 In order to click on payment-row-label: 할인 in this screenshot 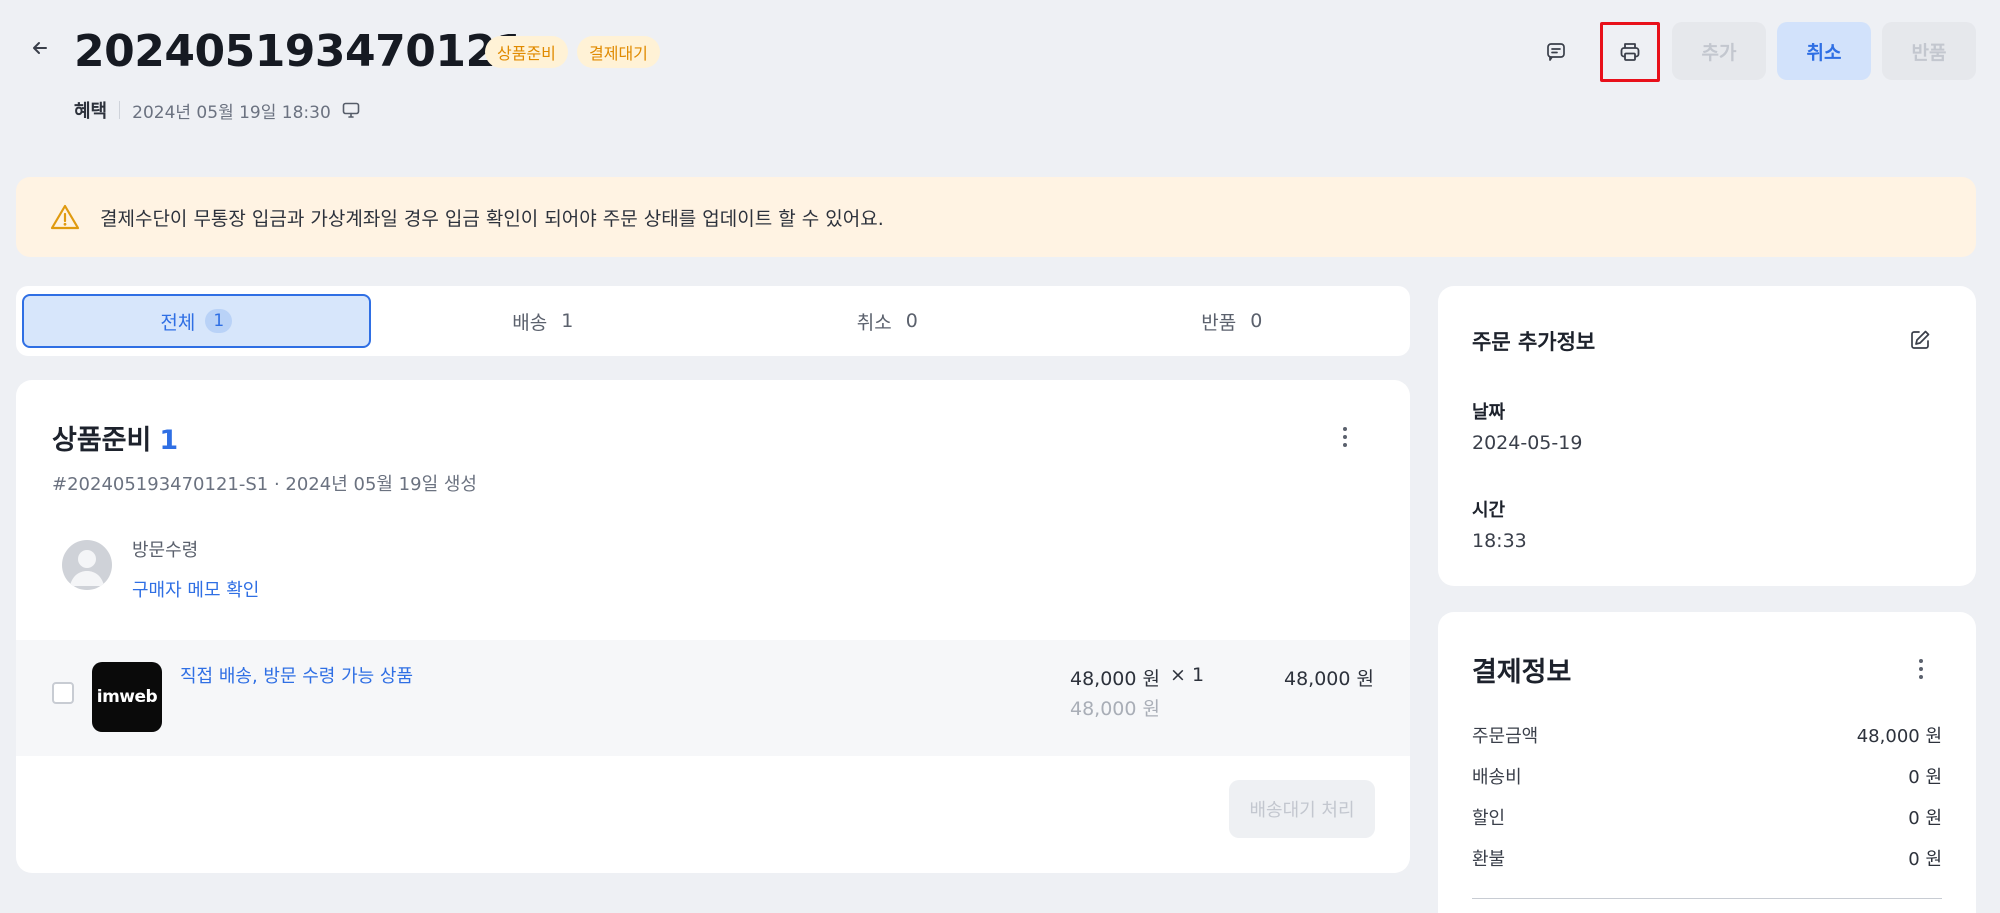, I will do `click(1489, 818)`.